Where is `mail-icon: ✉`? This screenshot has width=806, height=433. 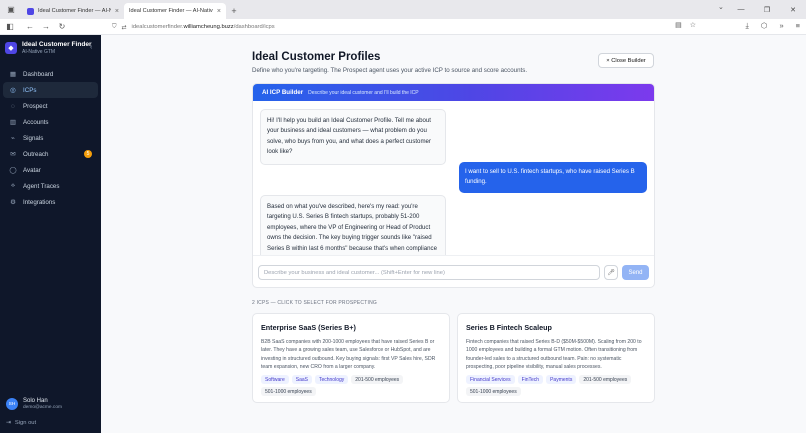
mail-icon: ✉ is located at coordinates (13, 154).